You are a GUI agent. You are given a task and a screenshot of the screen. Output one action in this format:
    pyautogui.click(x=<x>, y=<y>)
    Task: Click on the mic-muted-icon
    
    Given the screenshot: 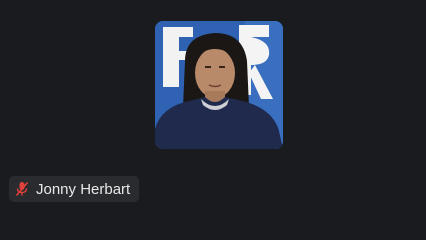 What is the action you would take?
    pyautogui.click(x=22, y=189)
    